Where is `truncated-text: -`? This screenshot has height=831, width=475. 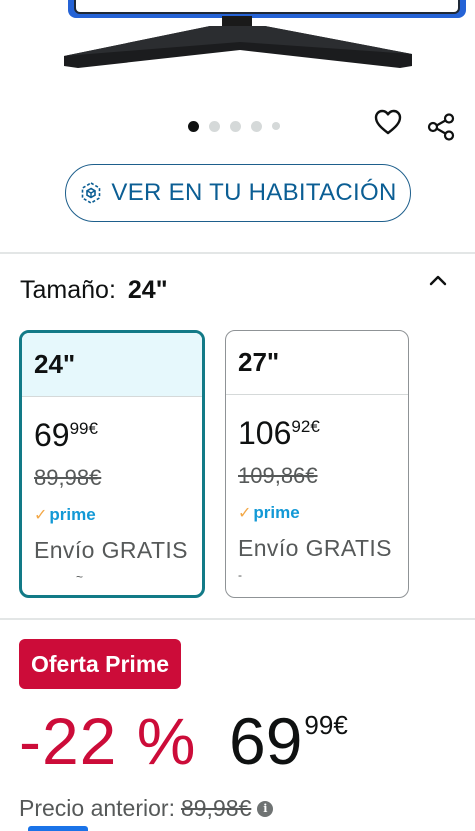 truncated-text: - is located at coordinates (240, 575).